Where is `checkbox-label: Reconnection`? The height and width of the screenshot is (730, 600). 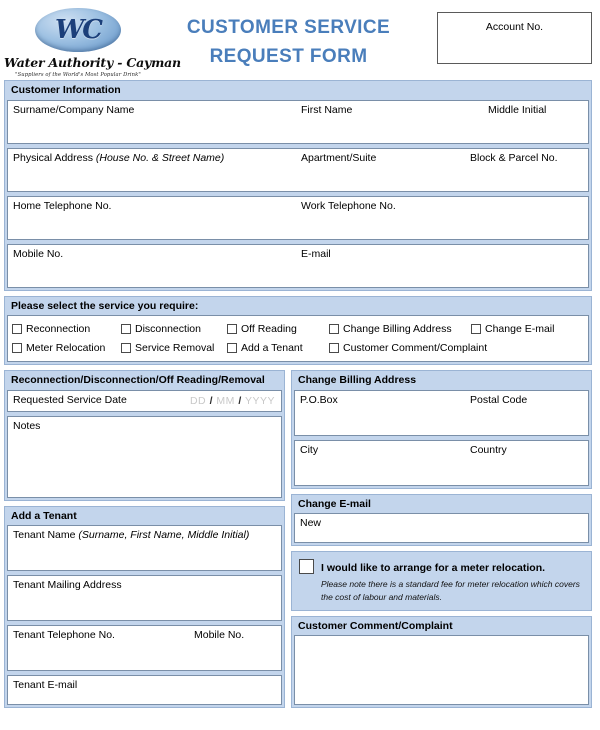 checkbox-label: Reconnection is located at coordinates (58, 328).